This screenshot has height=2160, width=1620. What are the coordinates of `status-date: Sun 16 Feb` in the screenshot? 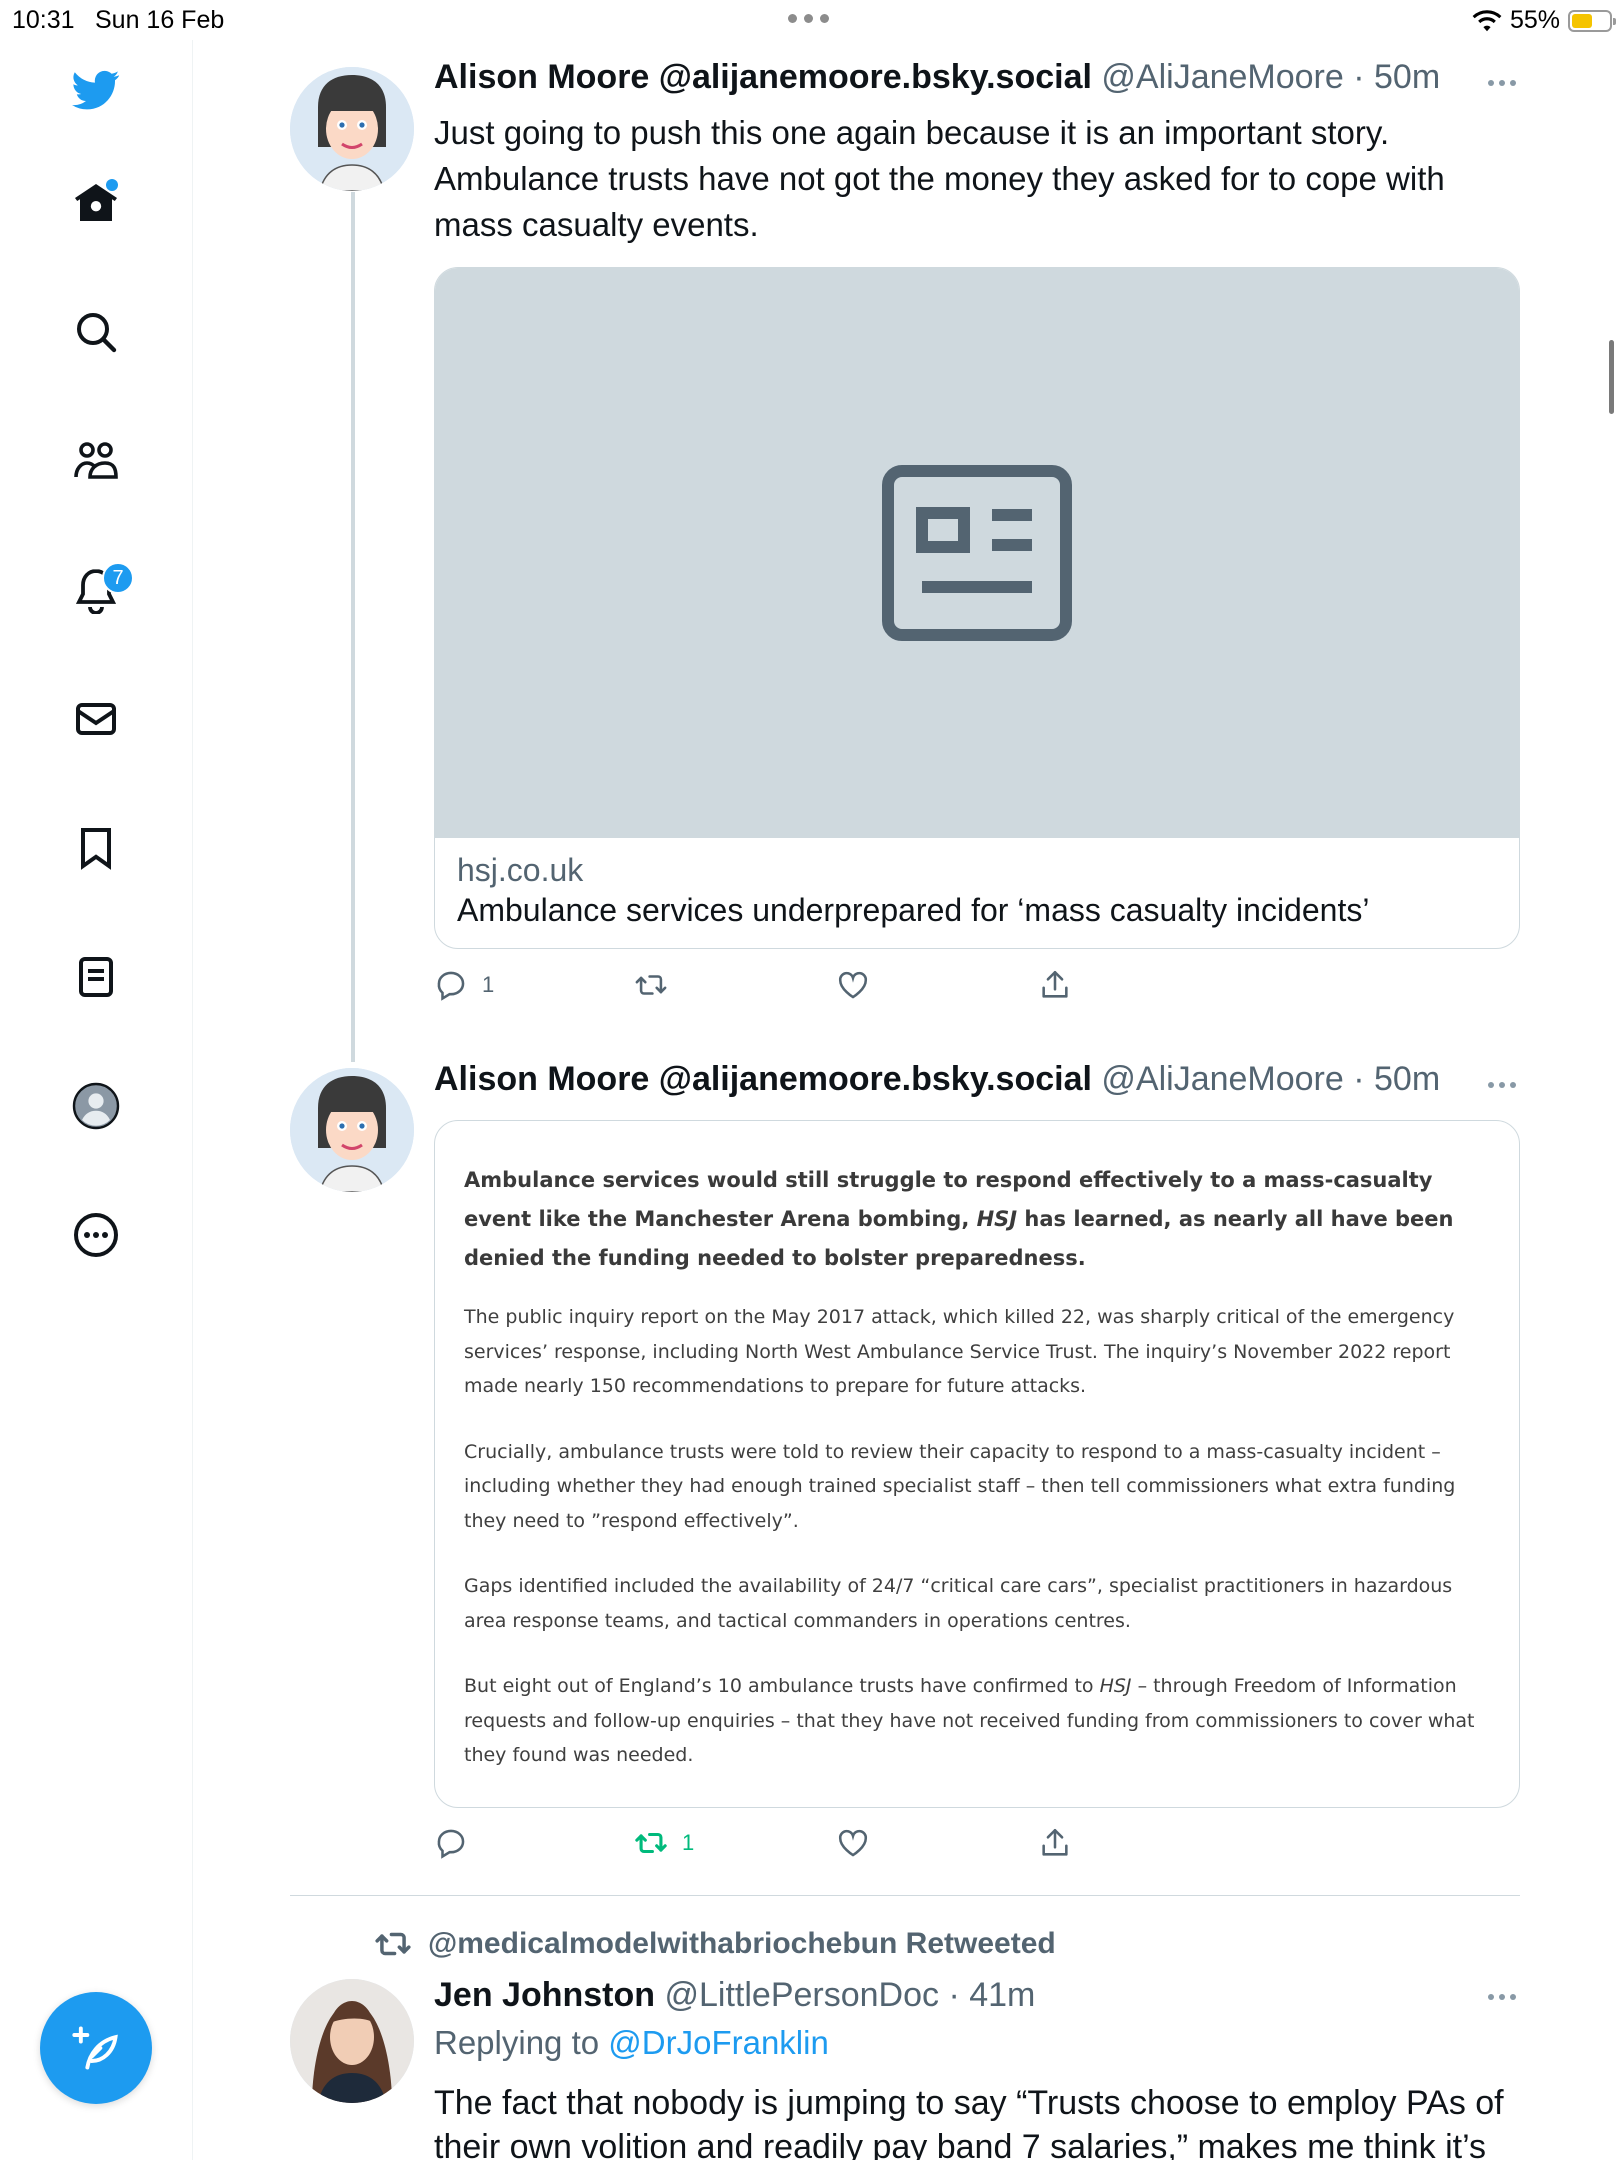 It's located at (160, 20).